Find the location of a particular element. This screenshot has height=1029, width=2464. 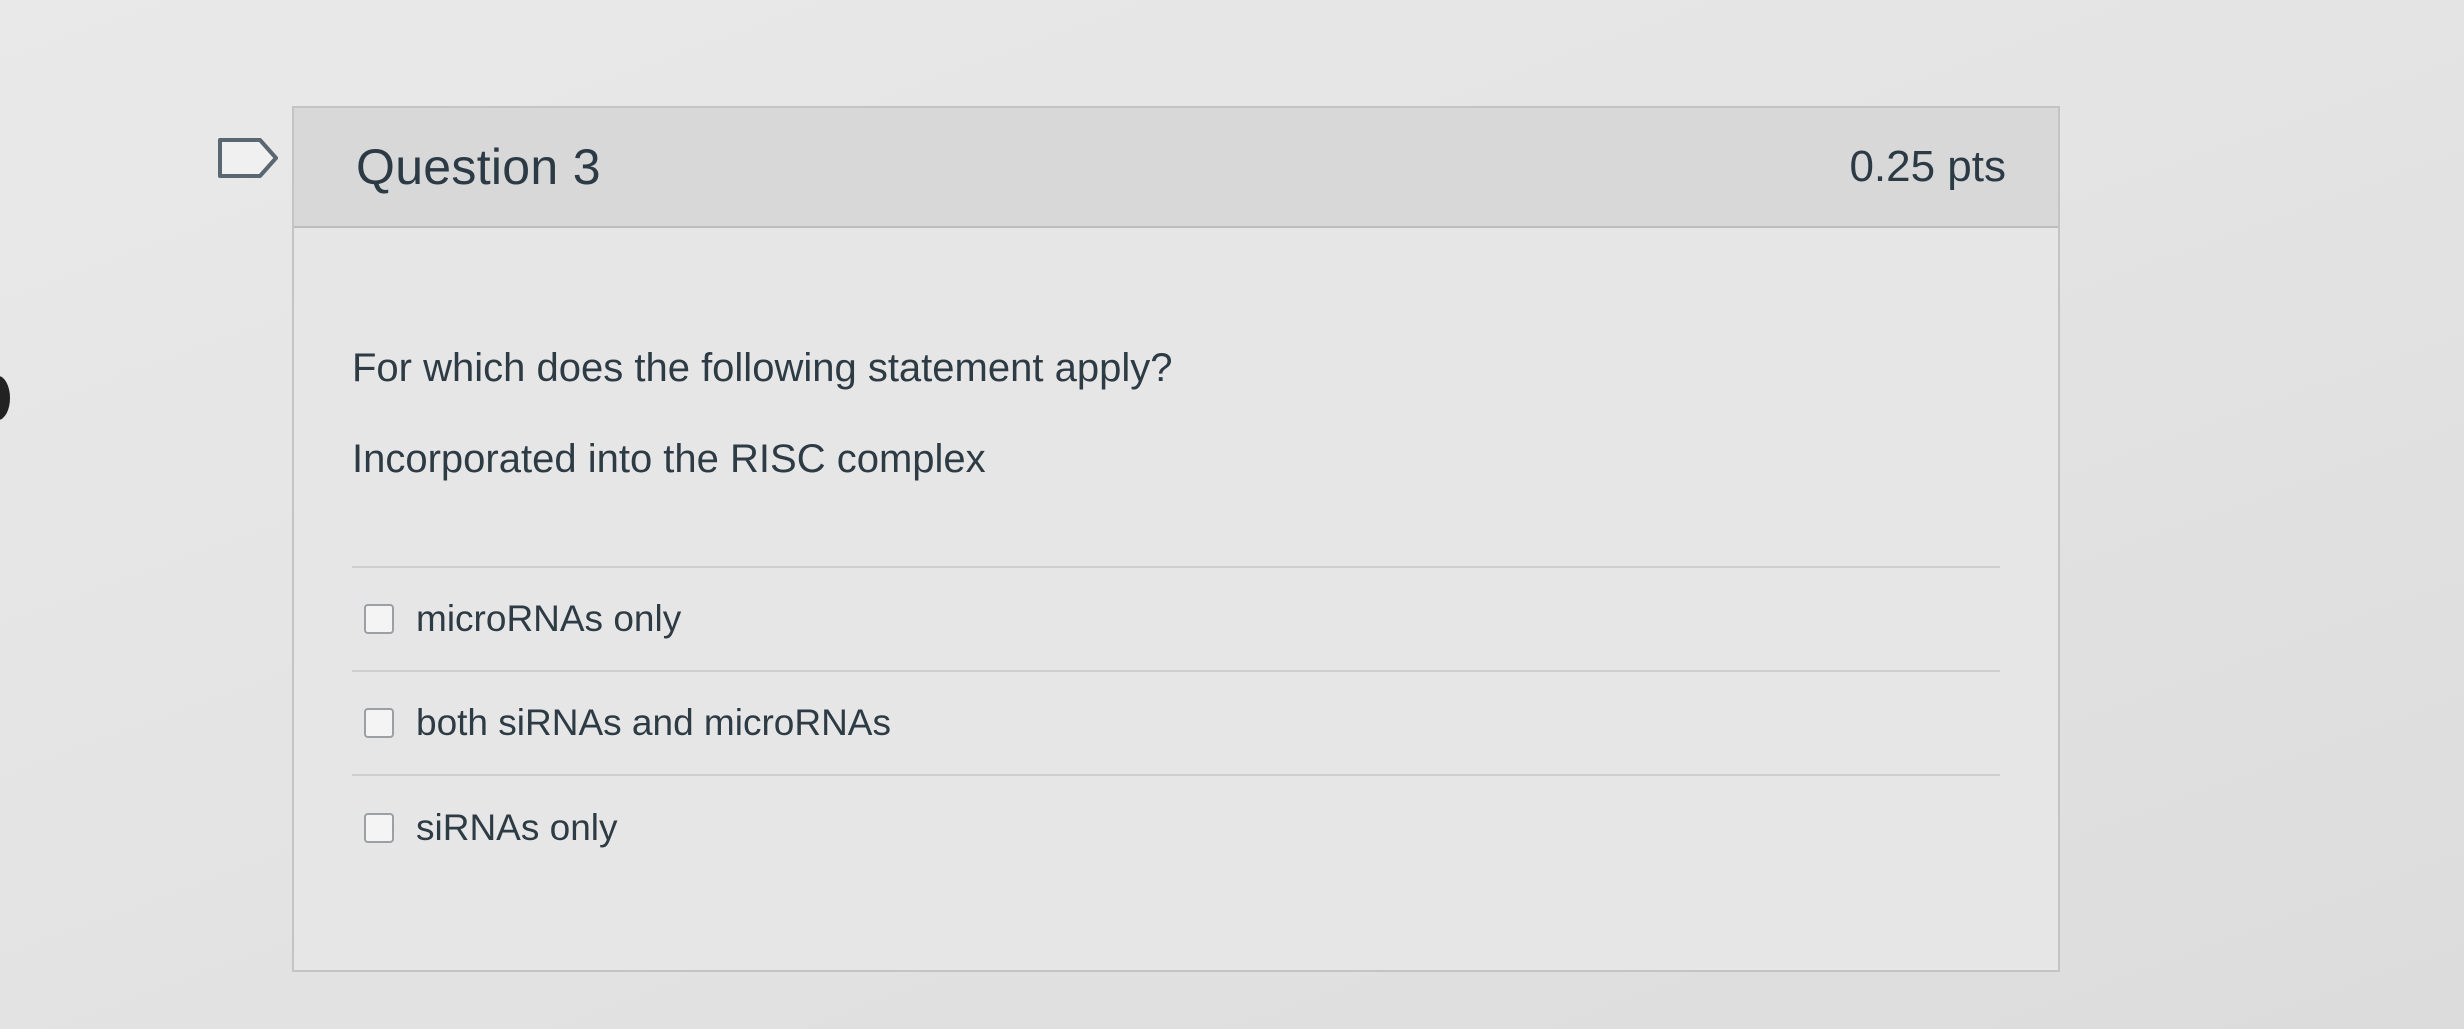

answer-option-microrna-only: microRNAs only is located at coordinates (1176, 620).